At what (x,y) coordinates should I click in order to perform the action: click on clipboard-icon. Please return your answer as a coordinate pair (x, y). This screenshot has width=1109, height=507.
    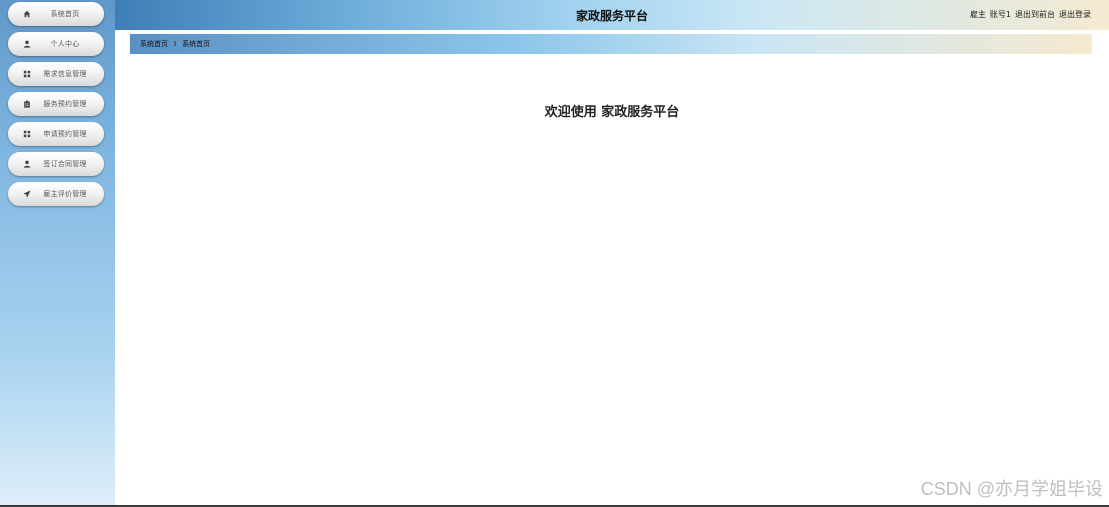
    Looking at the image, I should click on (27, 104).